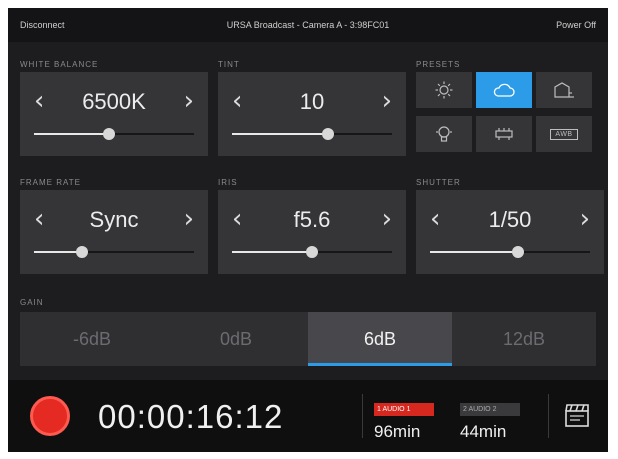  I want to click on frame-rate-decrease-button: ‹, so click(39, 219).